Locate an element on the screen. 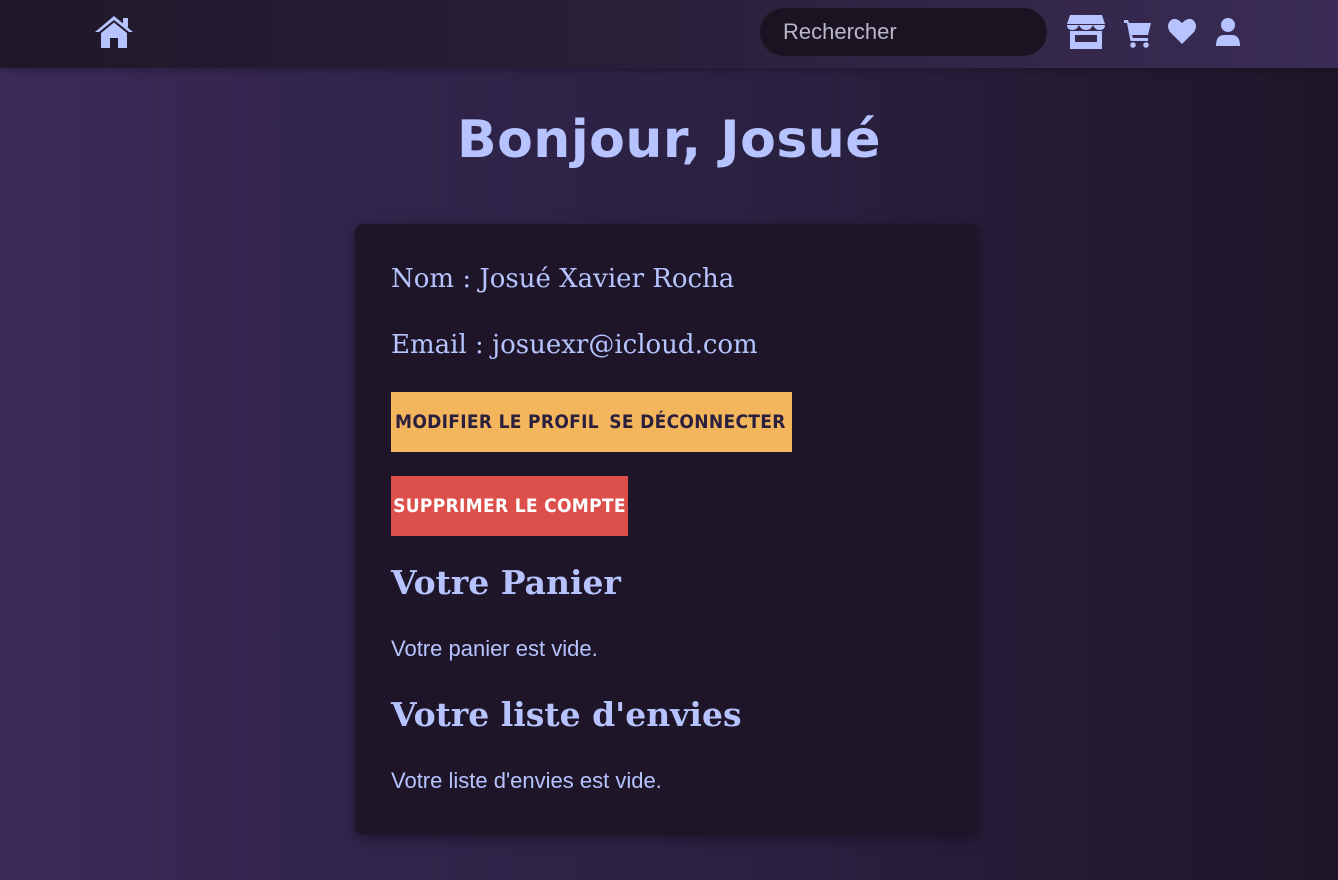 The height and width of the screenshot is (880, 1338). heart-icon is located at coordinates (1182, 32).